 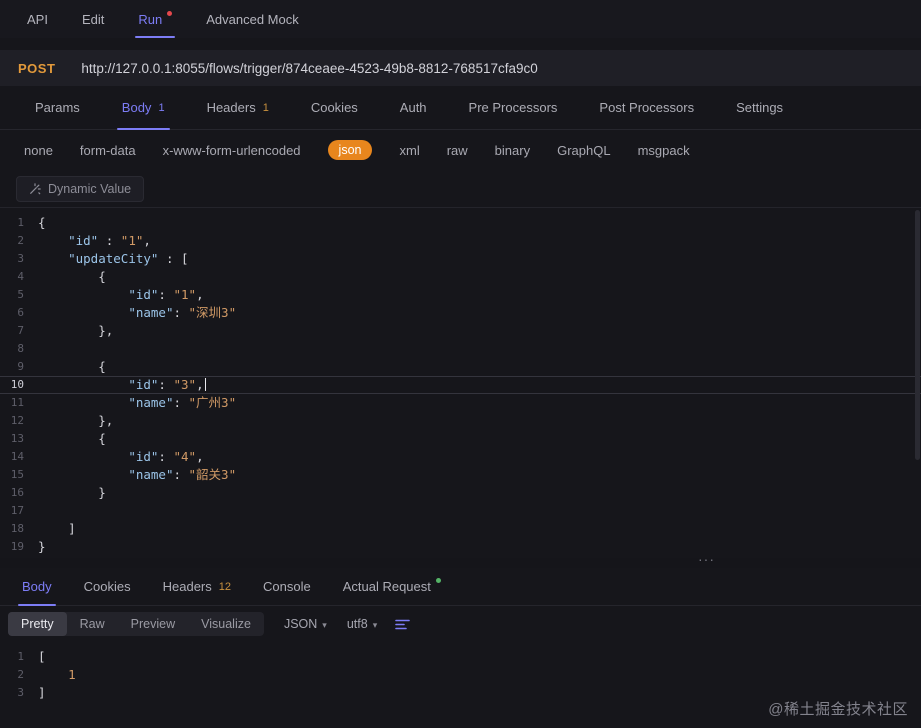 I want to click on response-tab-body: Body, so click(x=37, y=587).